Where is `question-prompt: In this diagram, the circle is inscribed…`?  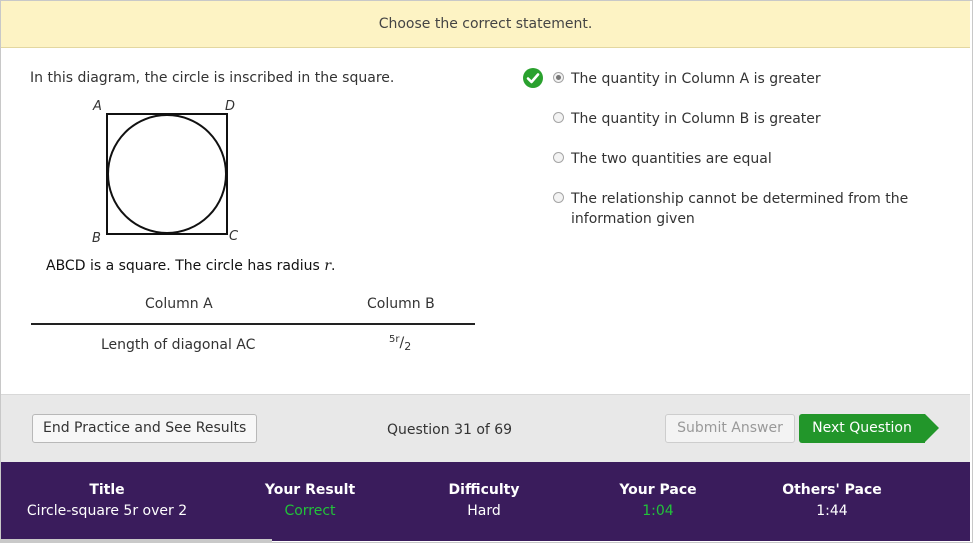 question-prompt: In this diagram, the circle is inscribed… is located at coordinates (212, 78).